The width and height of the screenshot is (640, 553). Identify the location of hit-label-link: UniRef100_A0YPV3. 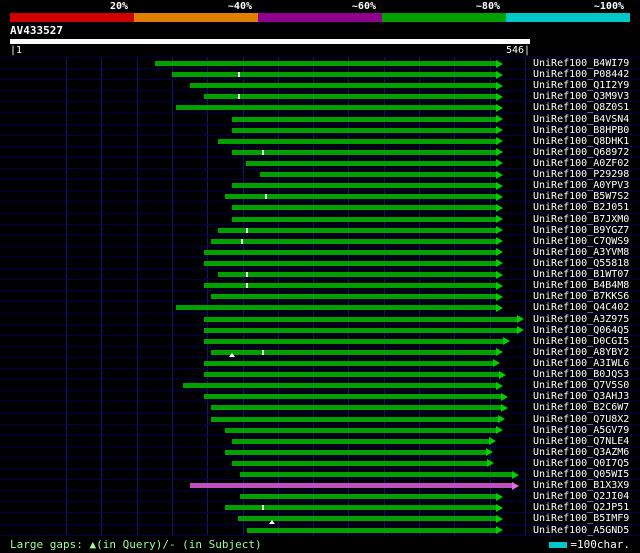
(581, 185).